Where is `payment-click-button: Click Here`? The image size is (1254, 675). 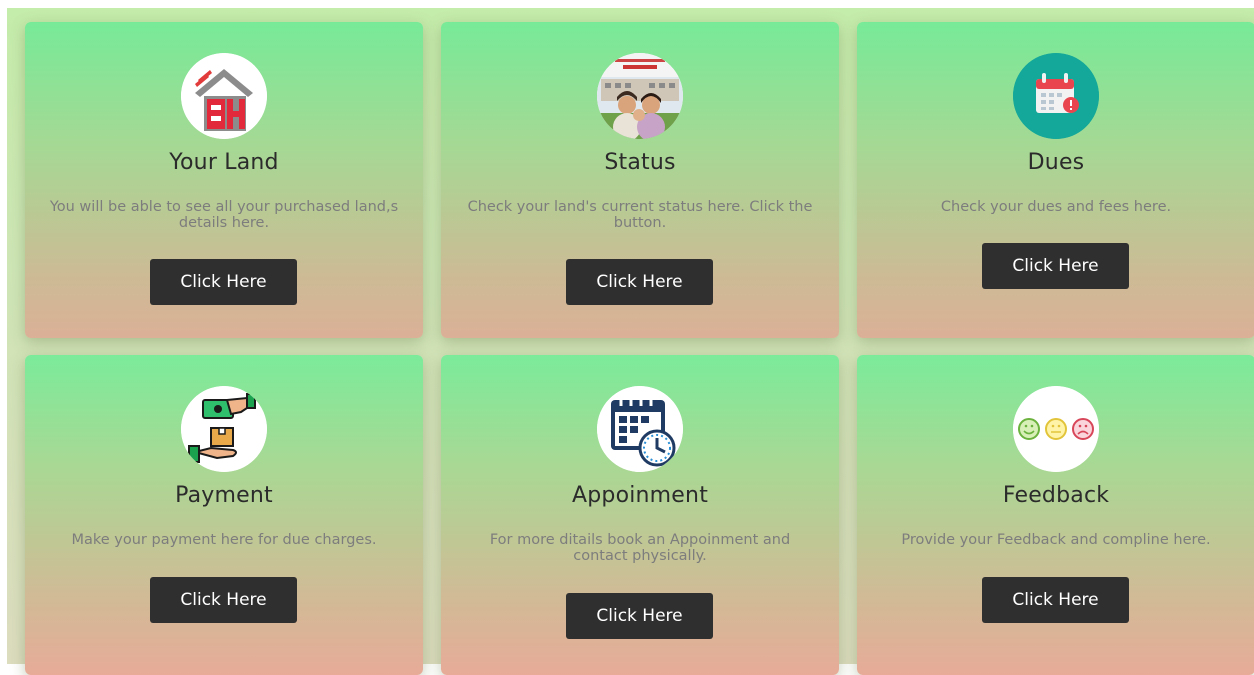 payment-click-button: Click Here is located at coordinates (223, 600).